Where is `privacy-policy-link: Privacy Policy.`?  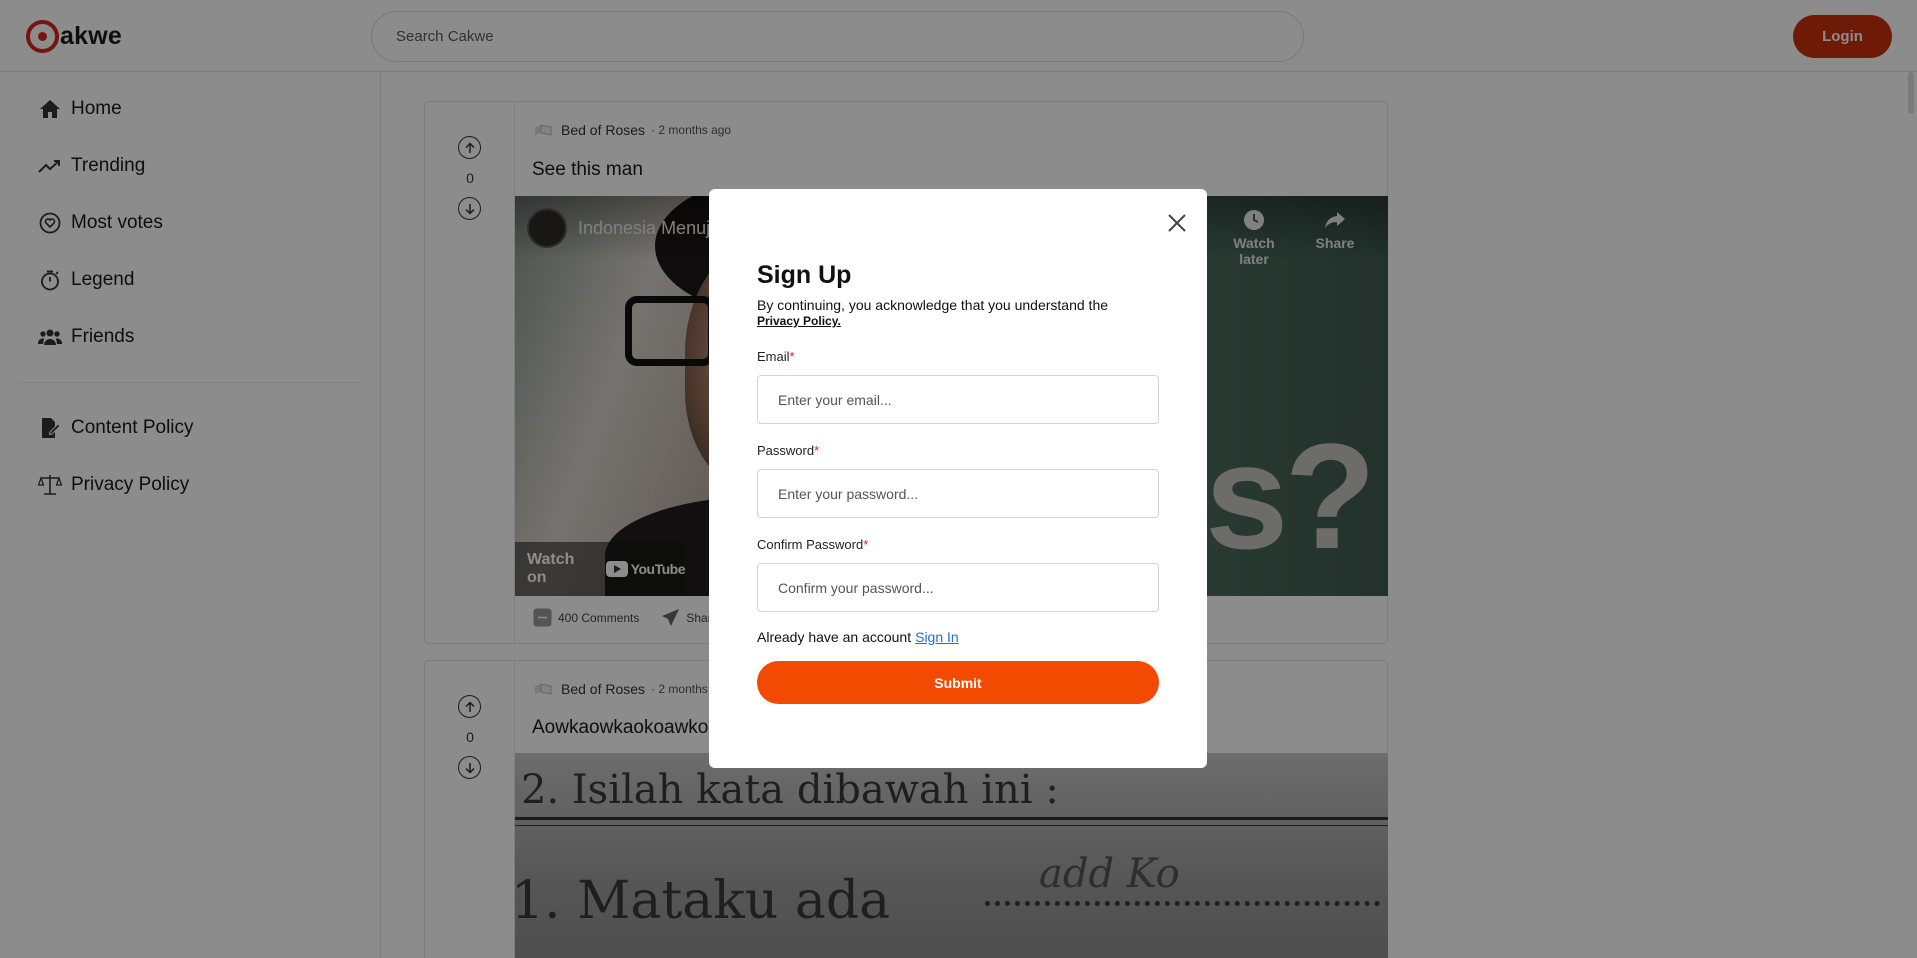
privacy-policy-link: Privacy Policy. is located at coordinates (799, 321).